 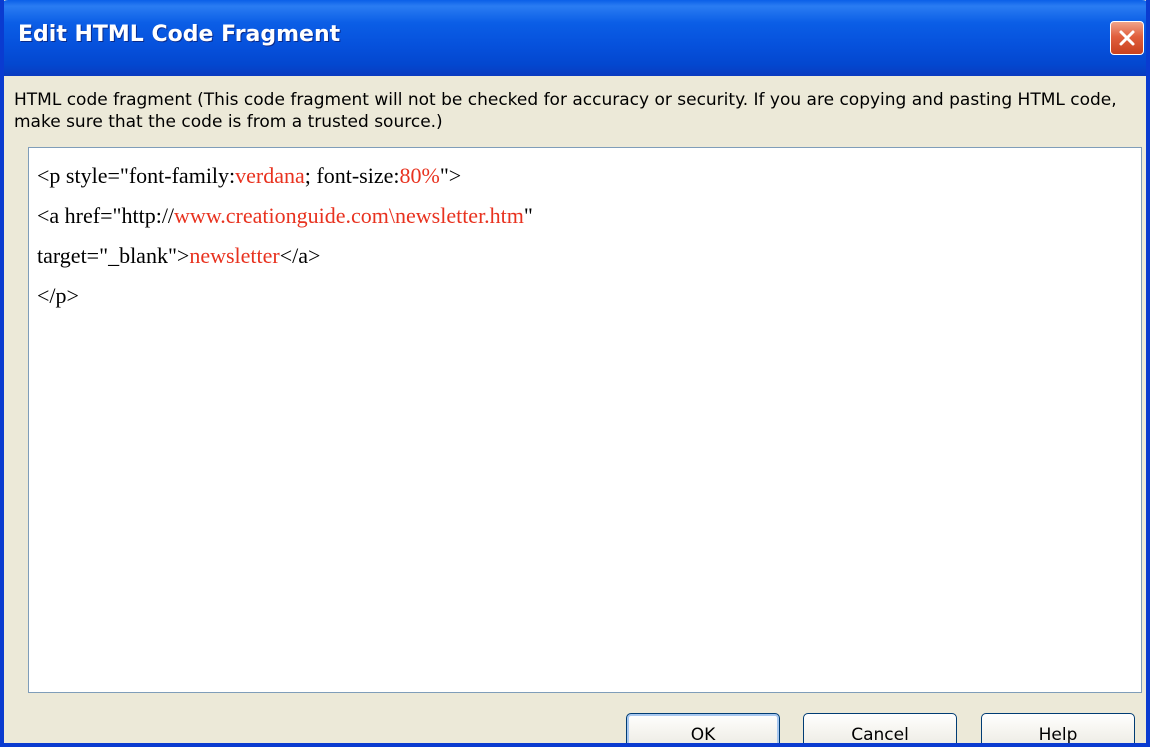 What do you see at coordinates (1058, 728) in the screenshot?
I see `help-button: Help` at bounding box center [1058, 728].